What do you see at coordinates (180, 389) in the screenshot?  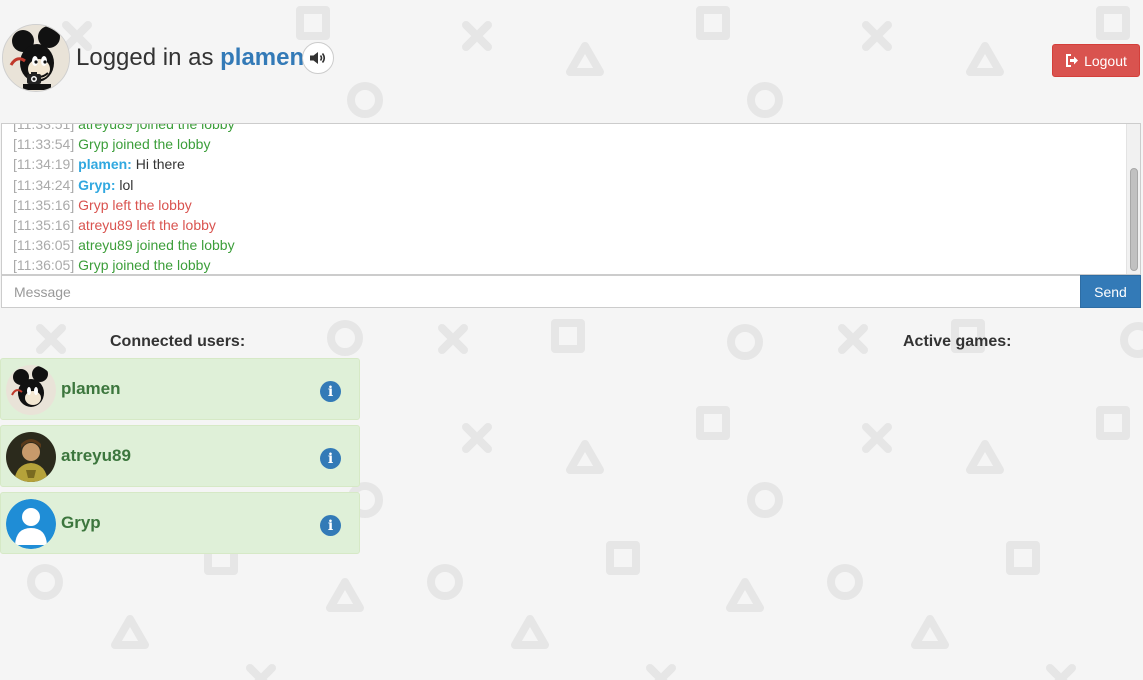 I see `user-card: plamen i` at bounding box center [180, 389].